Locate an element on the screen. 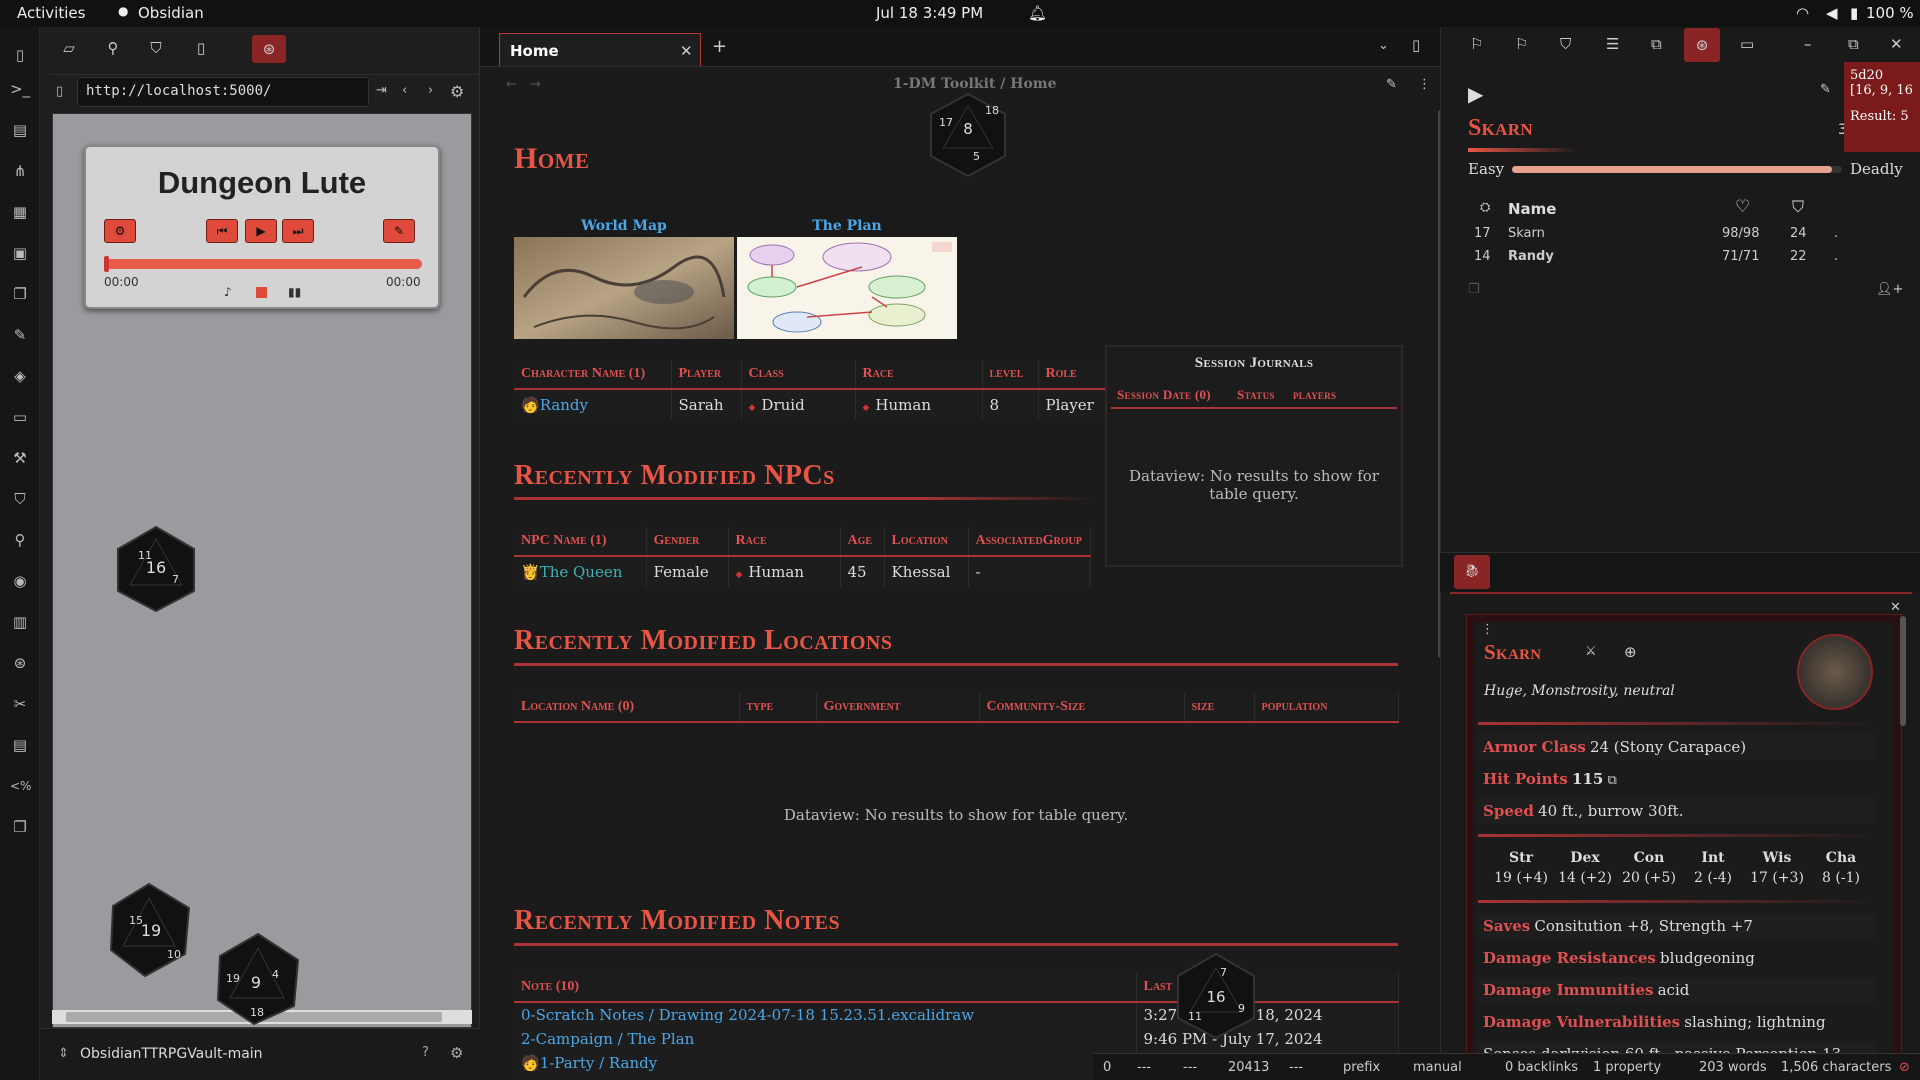 This screenshot has width=1920, height=1080. sync-off-icon: ⊘ is located at coordinates (1904, 1067).